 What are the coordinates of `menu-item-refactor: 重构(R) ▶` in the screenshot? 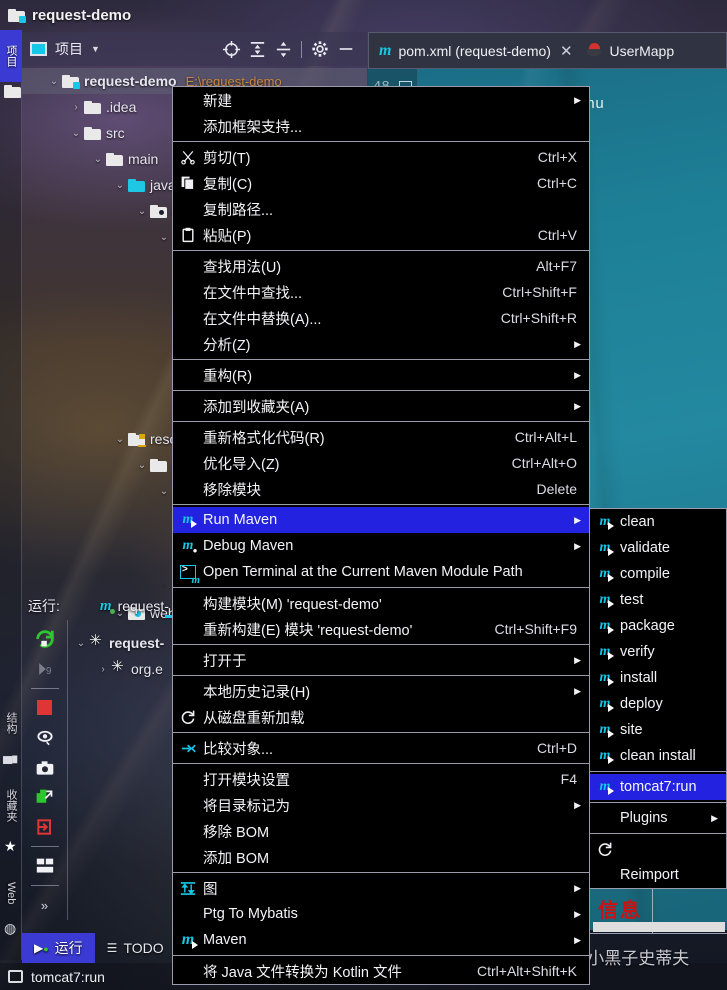 It's located at (381, 375).